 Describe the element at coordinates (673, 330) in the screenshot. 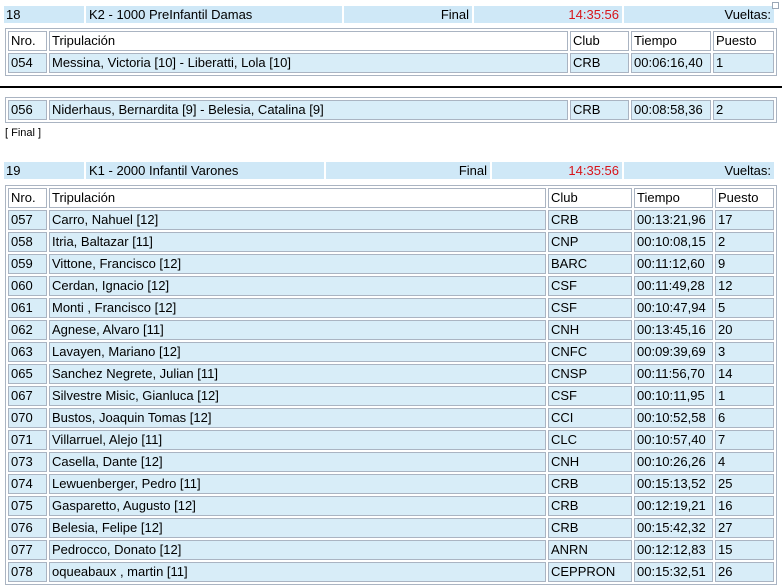

I see `cell-time: 00:13:45,16` at that location.